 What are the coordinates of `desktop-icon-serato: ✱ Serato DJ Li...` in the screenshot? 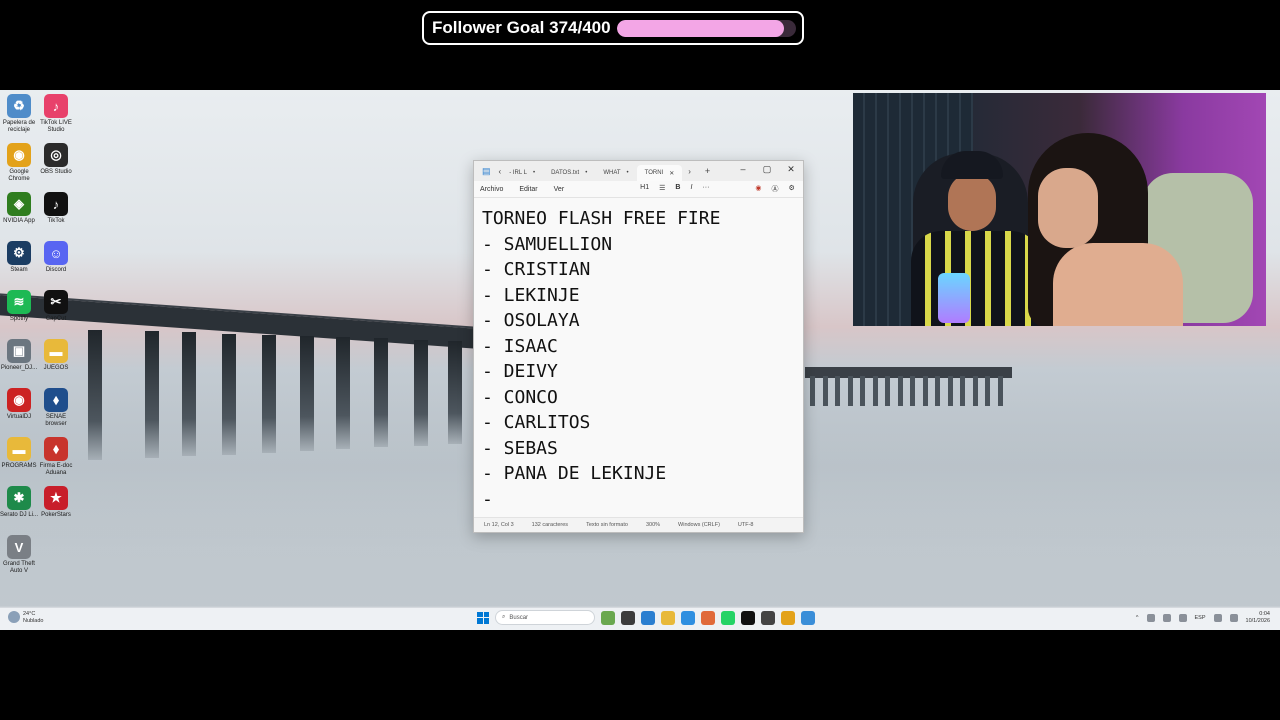 It's located at (19, 502).